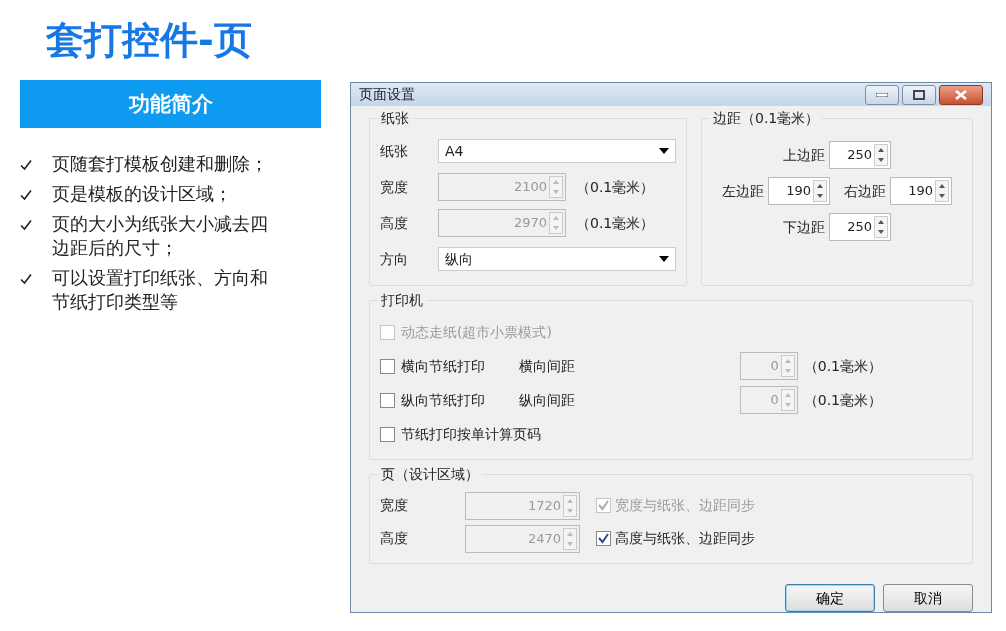  I want to click on checkbox-label: 节纸打印按单计算页码, so click(471, 434).